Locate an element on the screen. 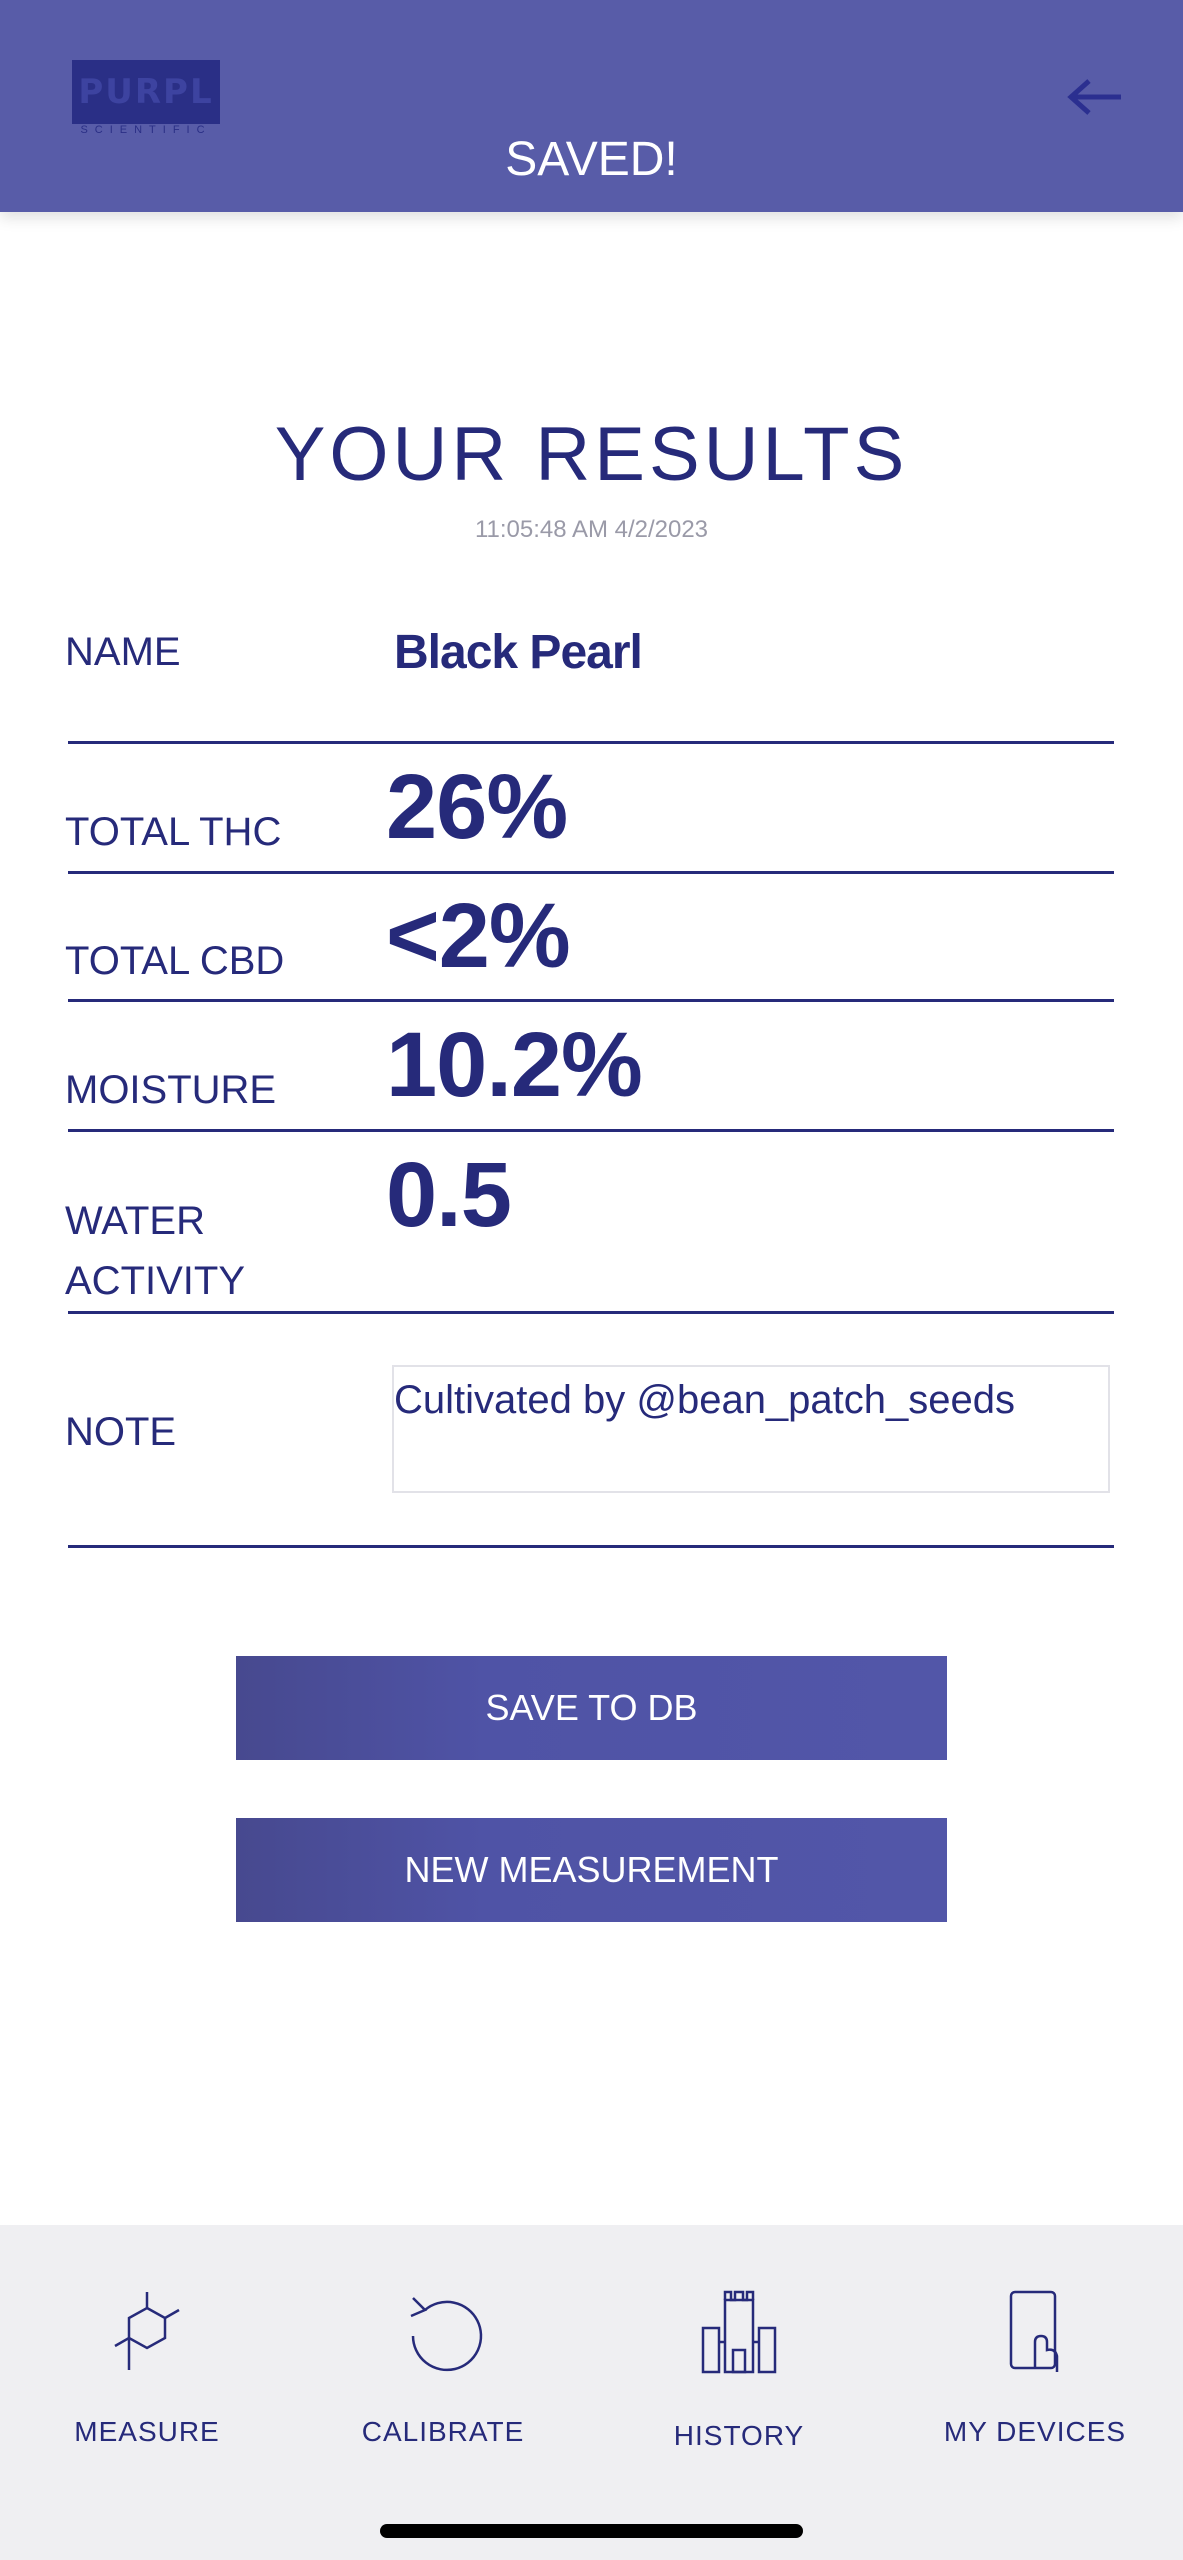 This screenshot has width=1183, height=2560. refresh-icon is located at coordinates (446, 2334).